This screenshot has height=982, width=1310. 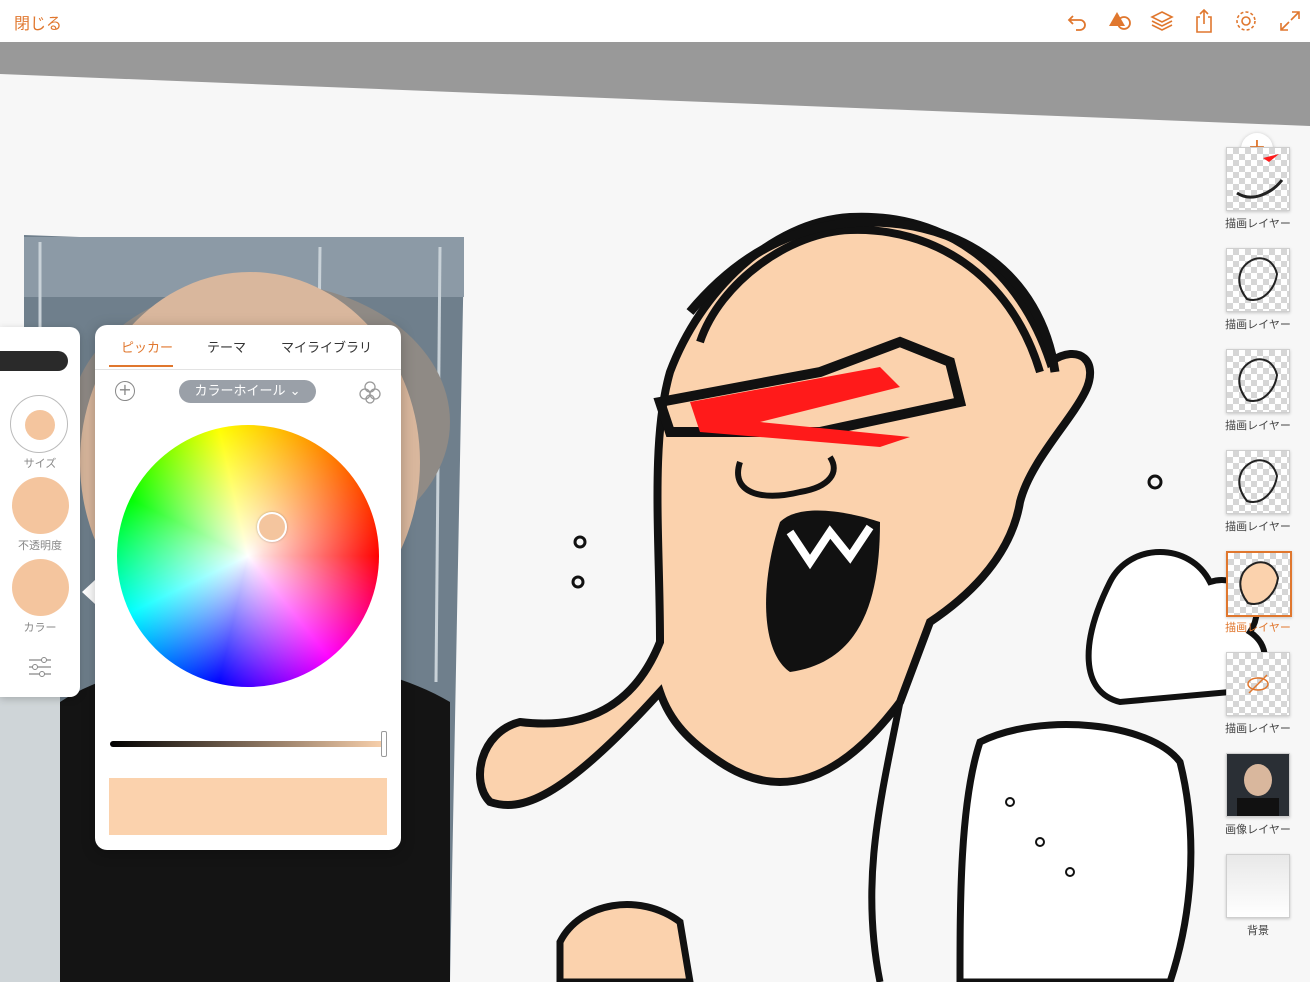 What do you see at coordinates (248, 347) in the screenshot?
I see `picker-tabs: ピッカー テーマ マイライブラリ` at bounding box center [248, 347].